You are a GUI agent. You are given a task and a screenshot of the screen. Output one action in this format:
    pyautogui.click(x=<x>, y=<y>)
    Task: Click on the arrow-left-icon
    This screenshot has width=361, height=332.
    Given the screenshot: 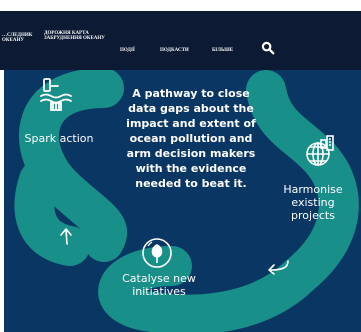 What is the action you would take?
    pyautogui.click(x=278, y=267)
    